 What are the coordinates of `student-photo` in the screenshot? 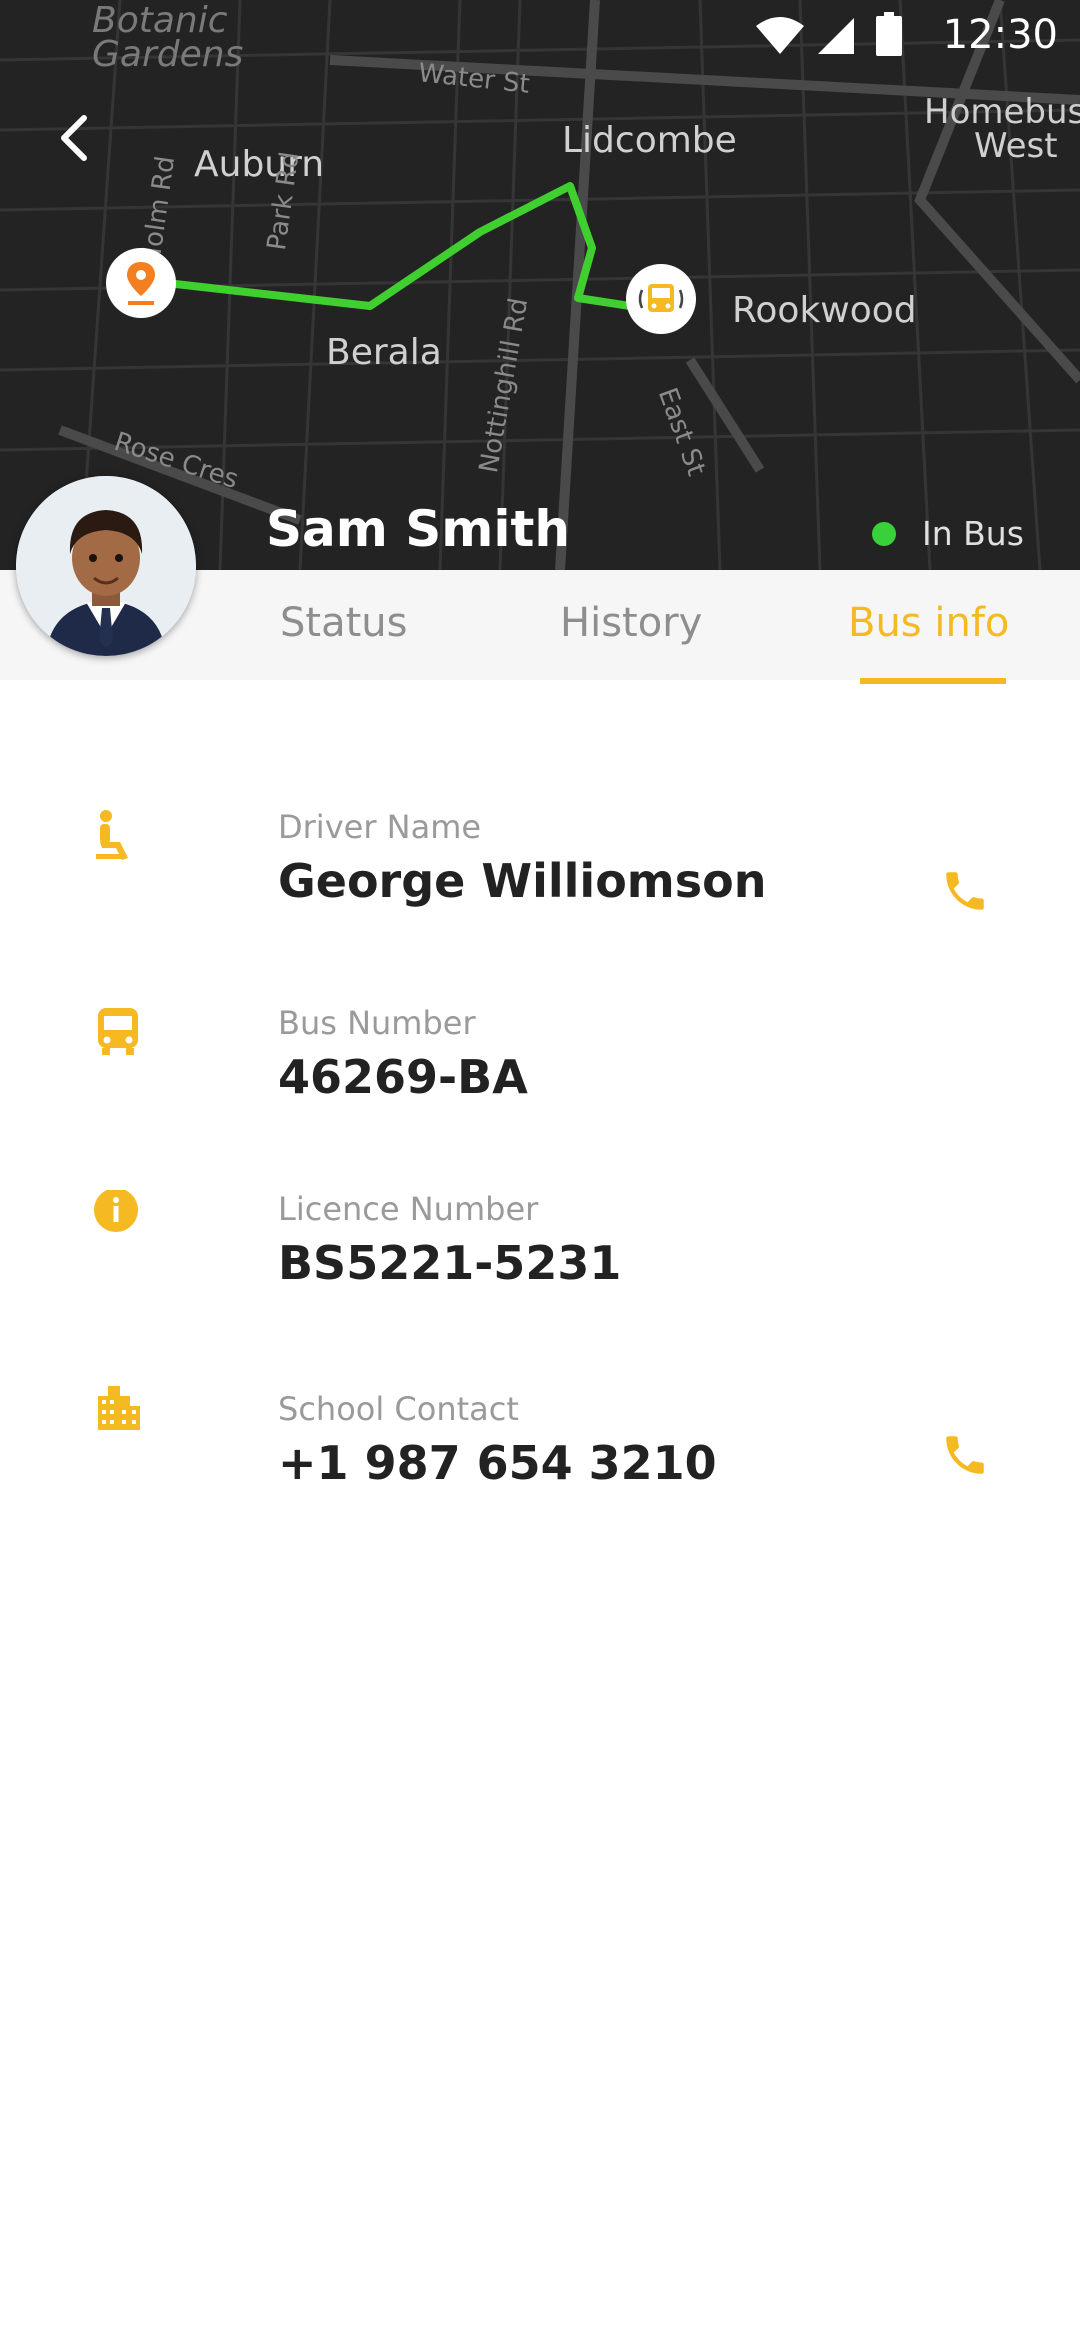 It's located at (106, 566).